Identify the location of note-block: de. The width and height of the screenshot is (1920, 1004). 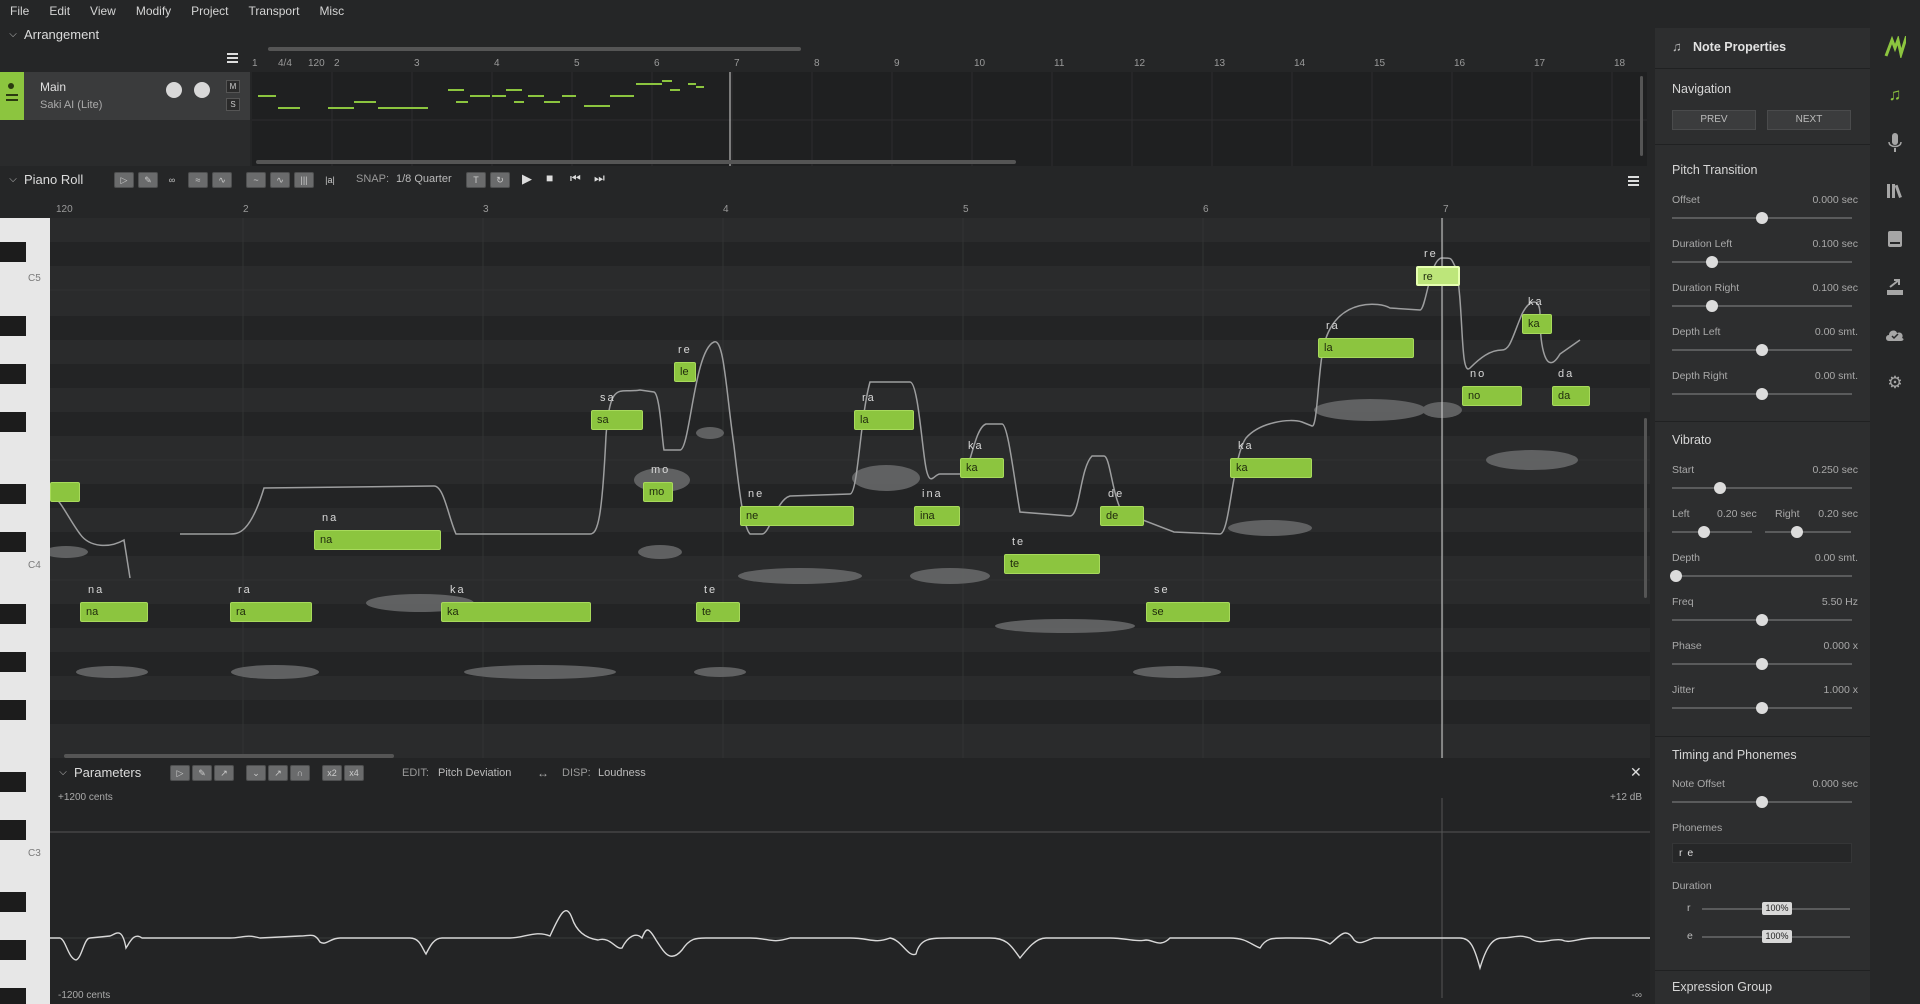
(1122, 516).